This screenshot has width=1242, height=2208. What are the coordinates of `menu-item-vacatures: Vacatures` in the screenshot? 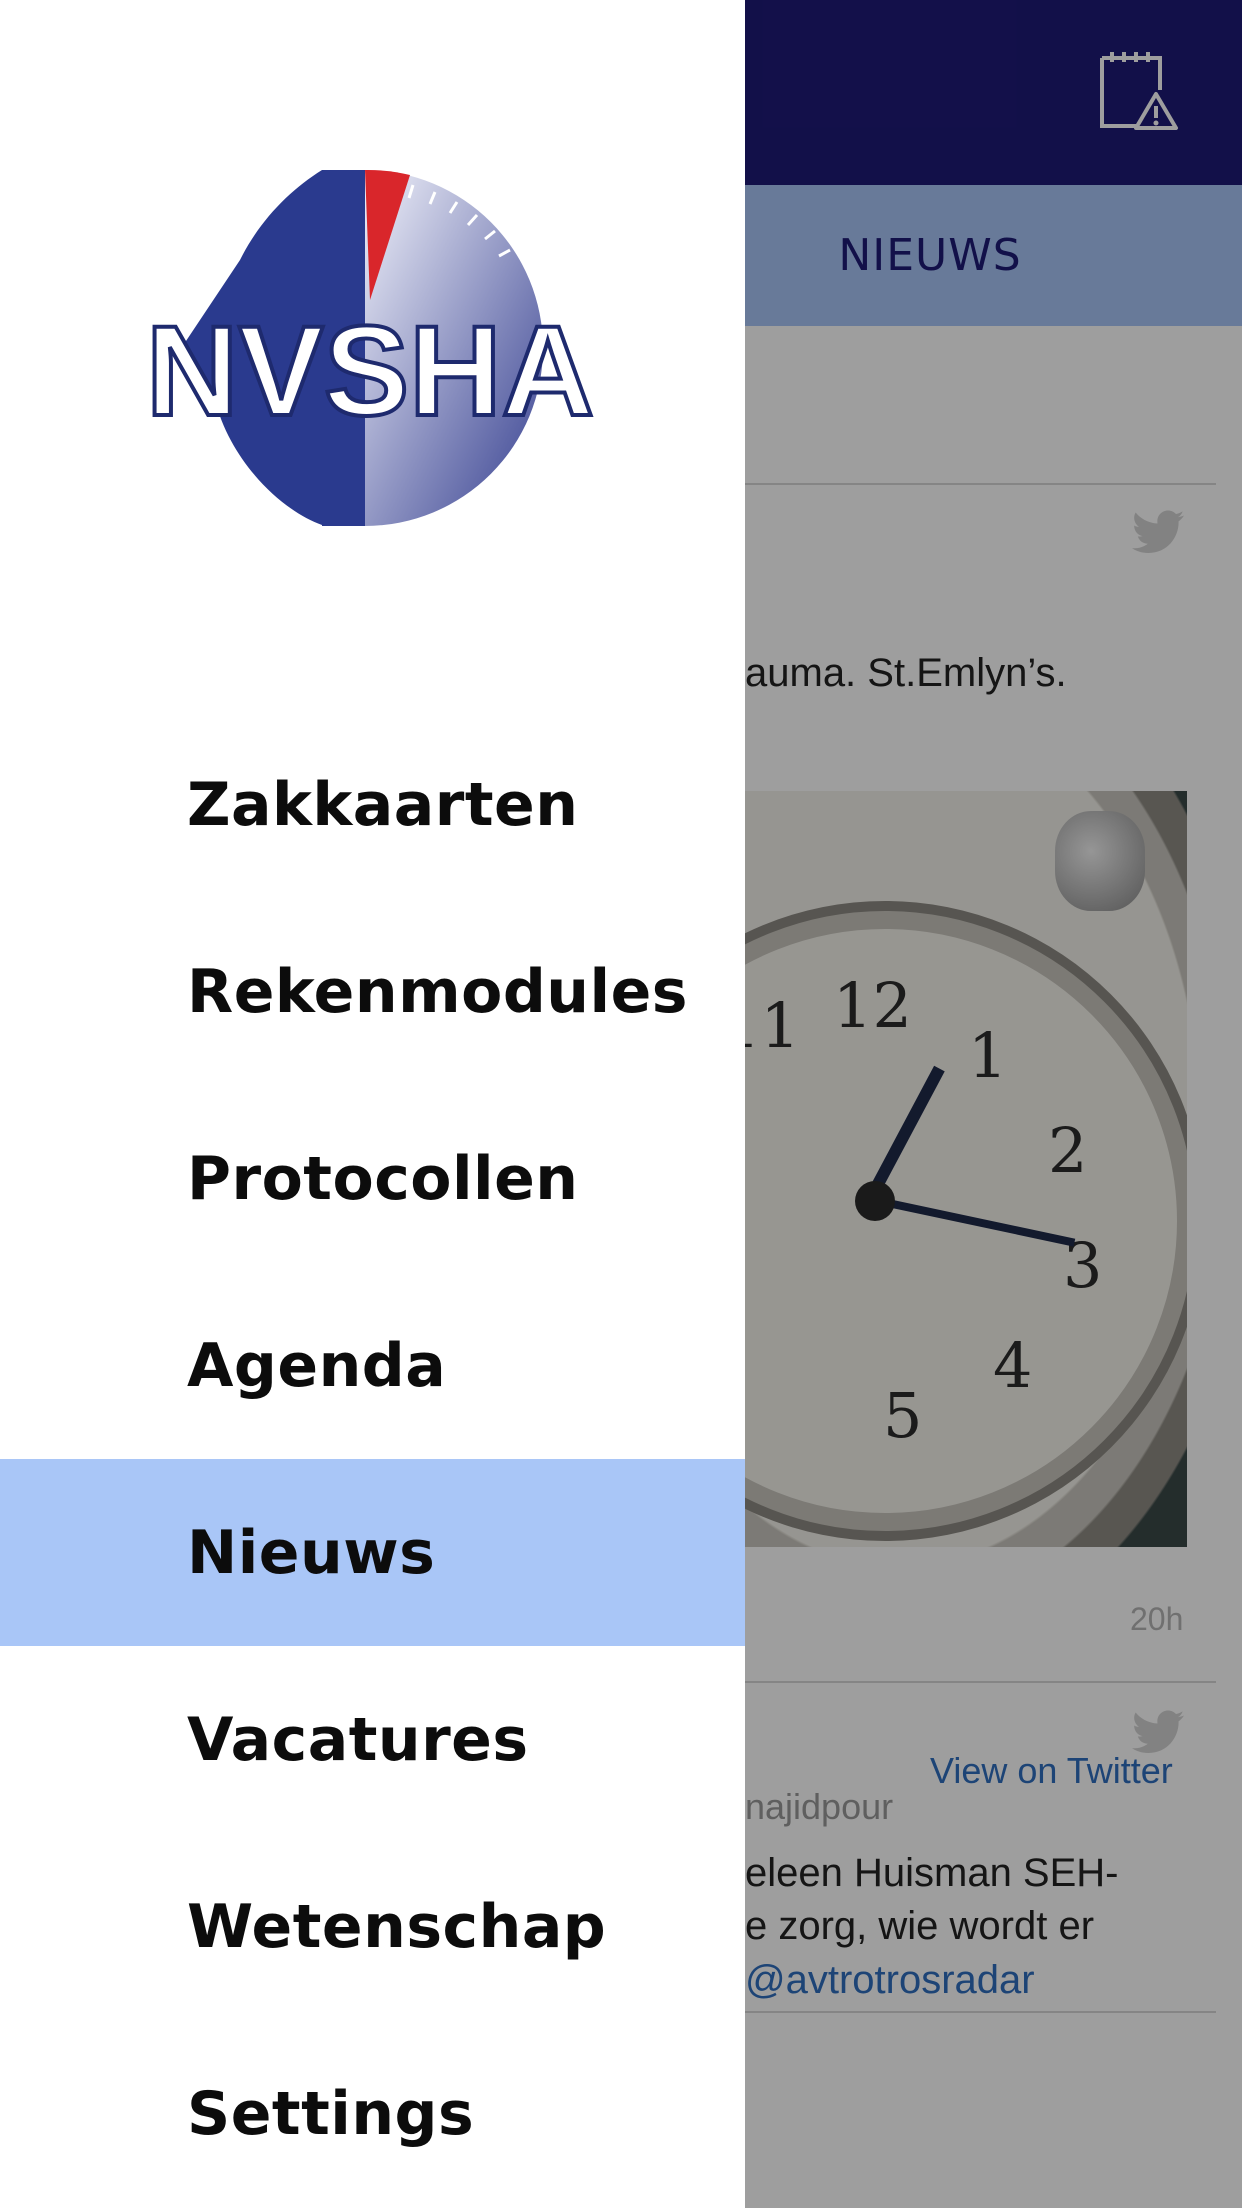 It's located at (372, 1739).